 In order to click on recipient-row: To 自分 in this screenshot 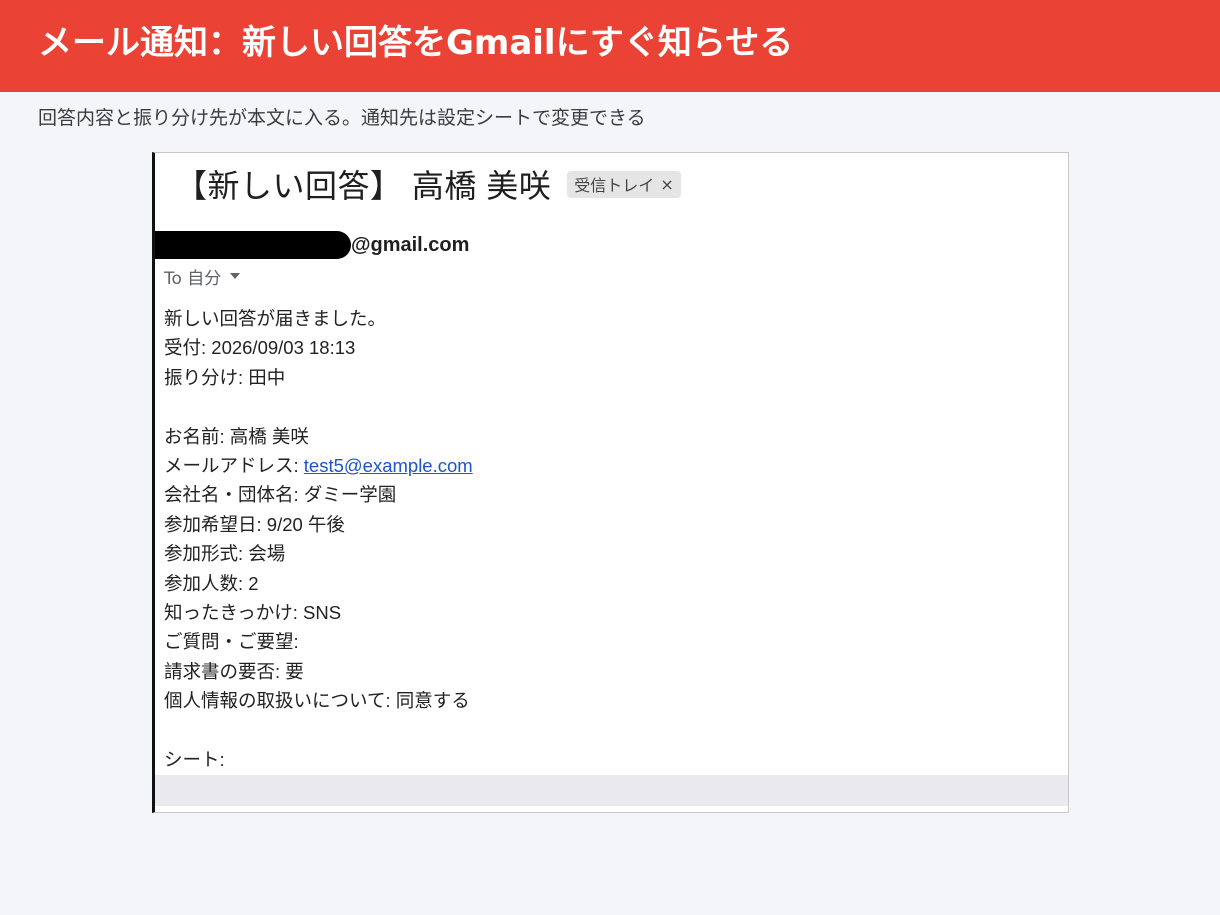, I will do `click(202, 276)`.